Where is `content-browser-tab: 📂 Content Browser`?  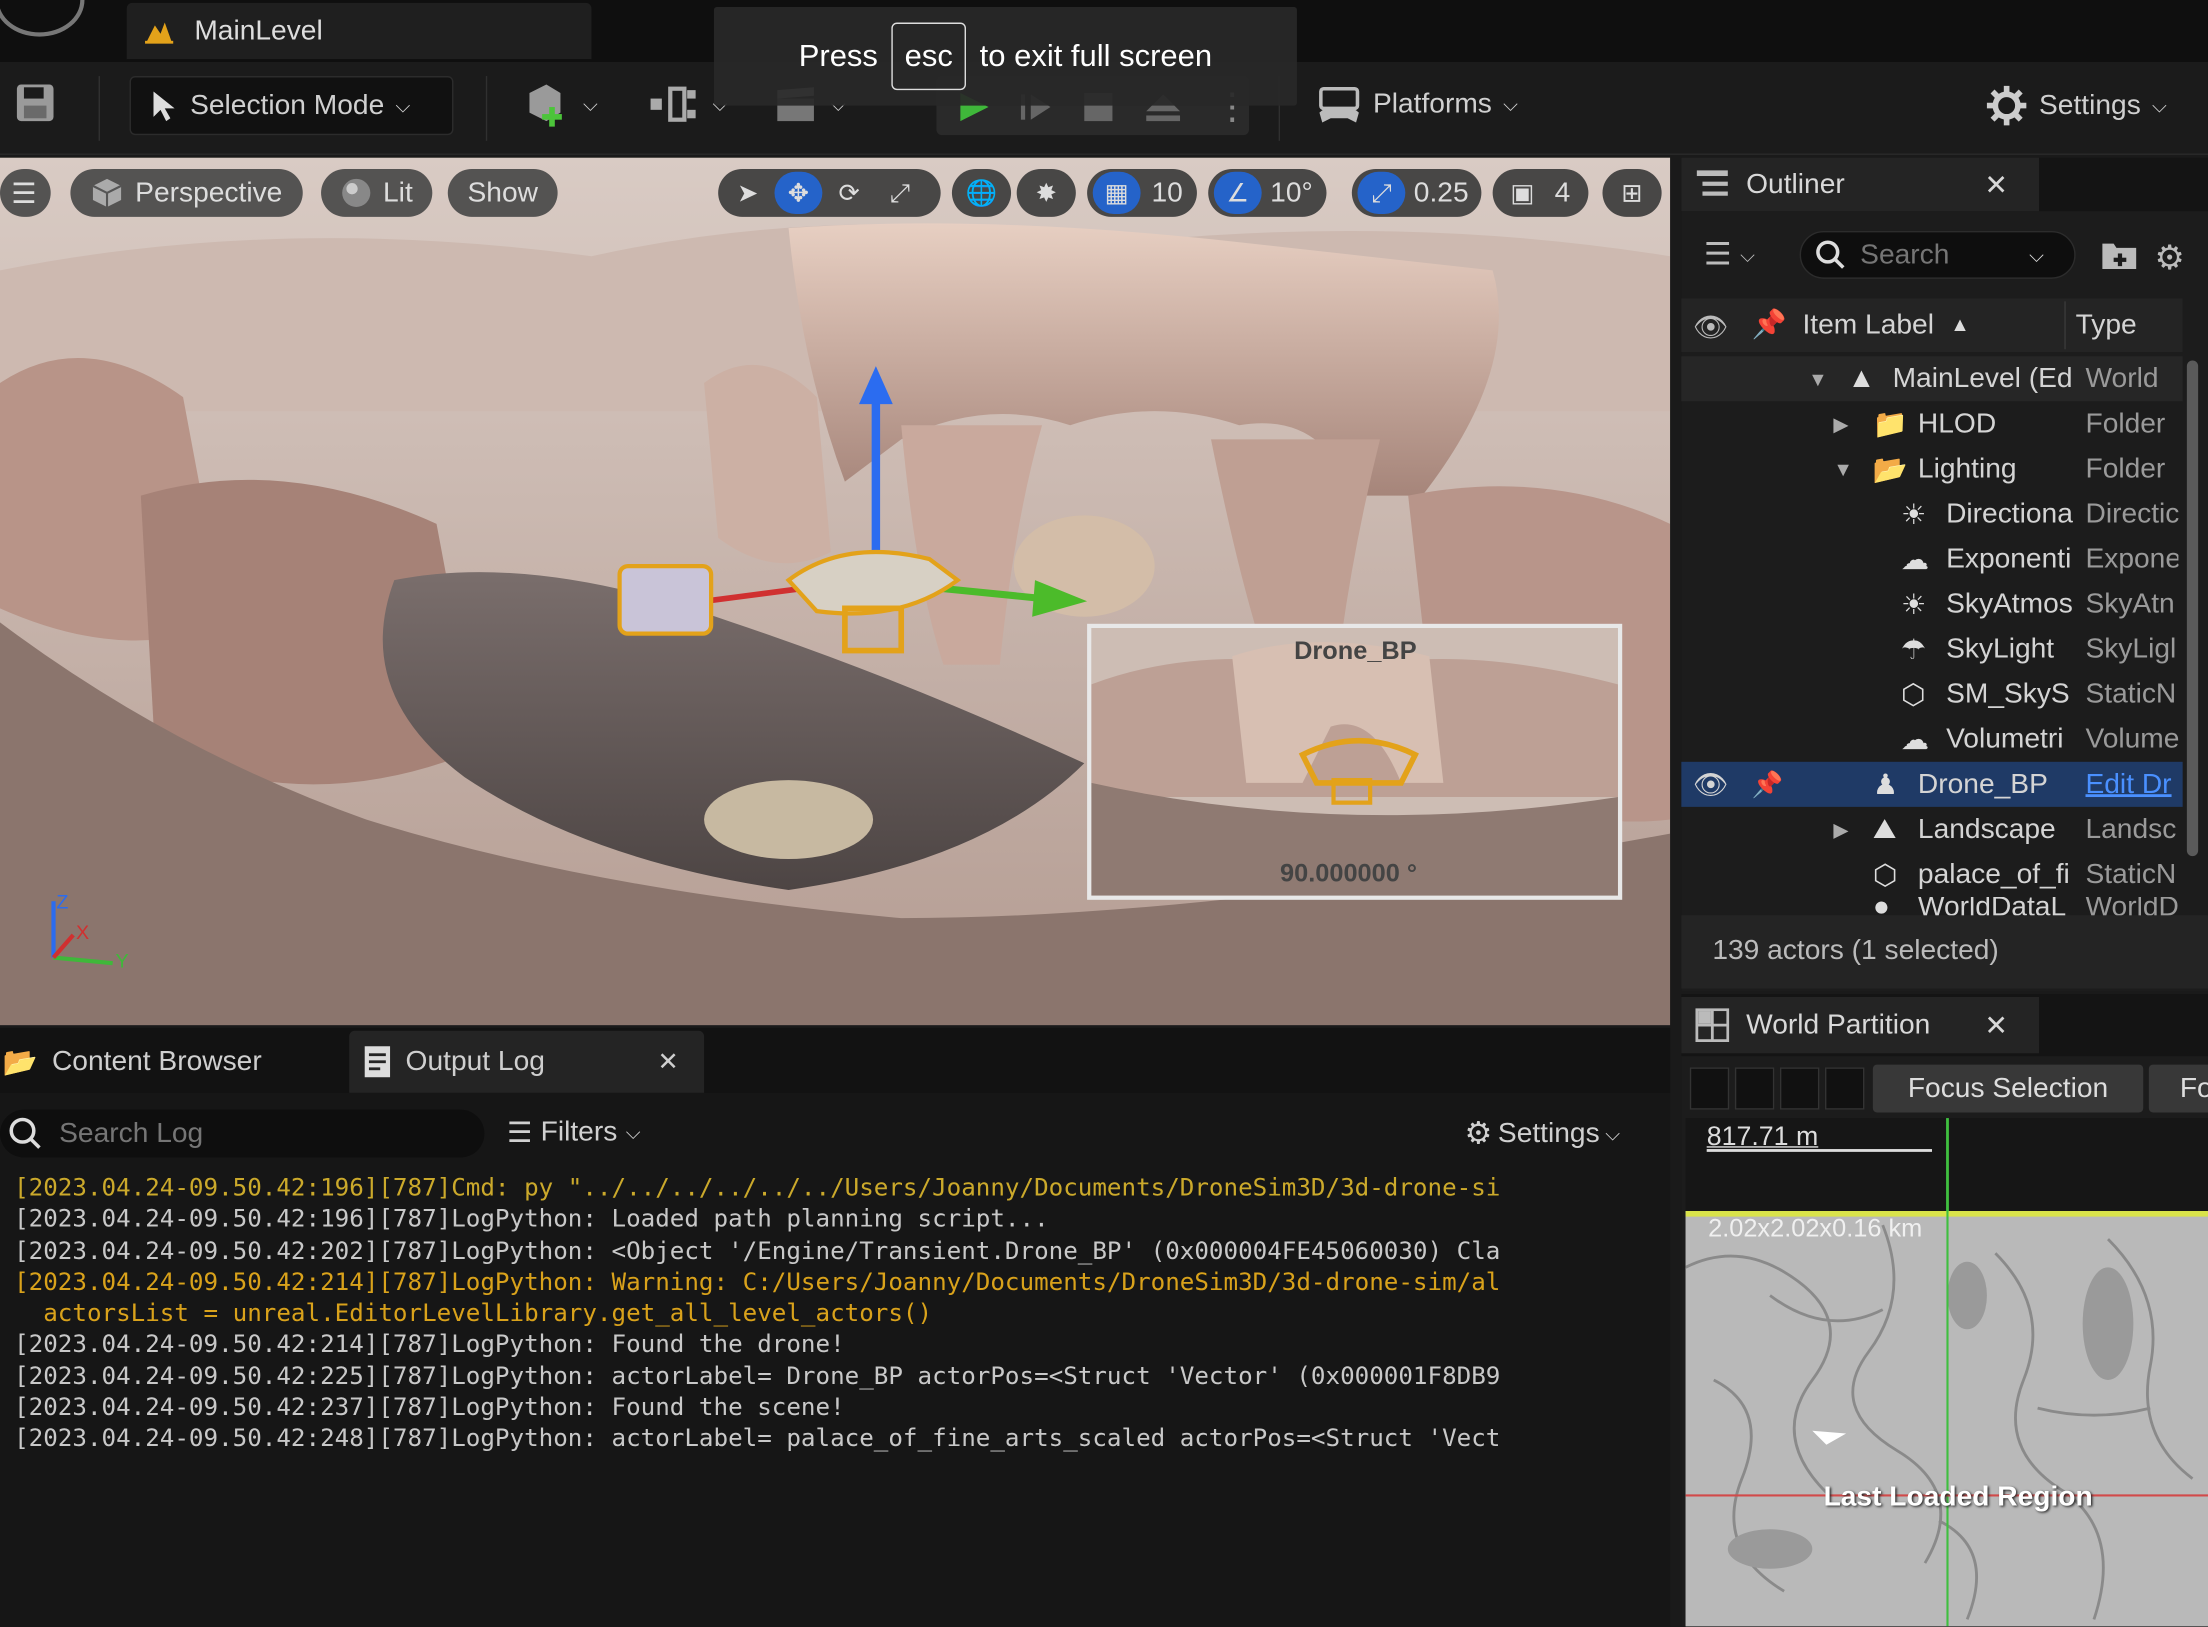 content-browser-tab: 📂 Content Browser is located at coordinates (169, 1062).